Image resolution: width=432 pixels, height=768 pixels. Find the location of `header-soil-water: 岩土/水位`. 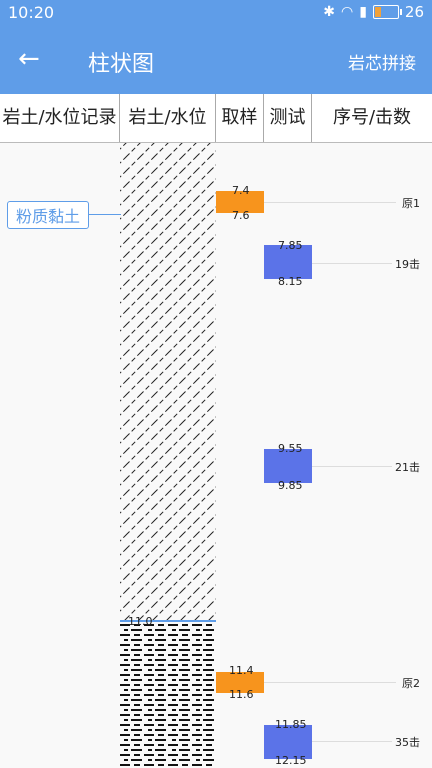

header-soil-water: 岩土/水位 is located at coordinates (168, 118).